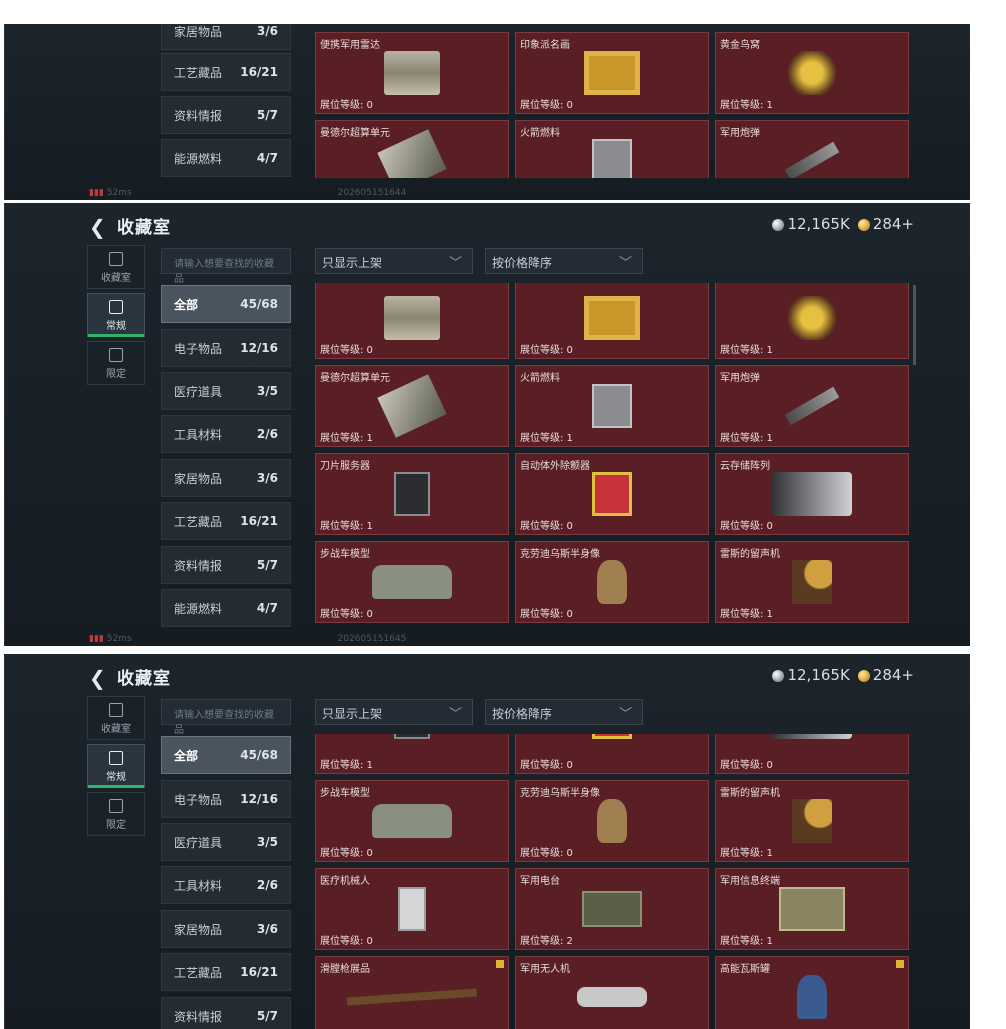 The image size is (1006, 1029). I want to click on silver-coin-icon, so click(778, 675).